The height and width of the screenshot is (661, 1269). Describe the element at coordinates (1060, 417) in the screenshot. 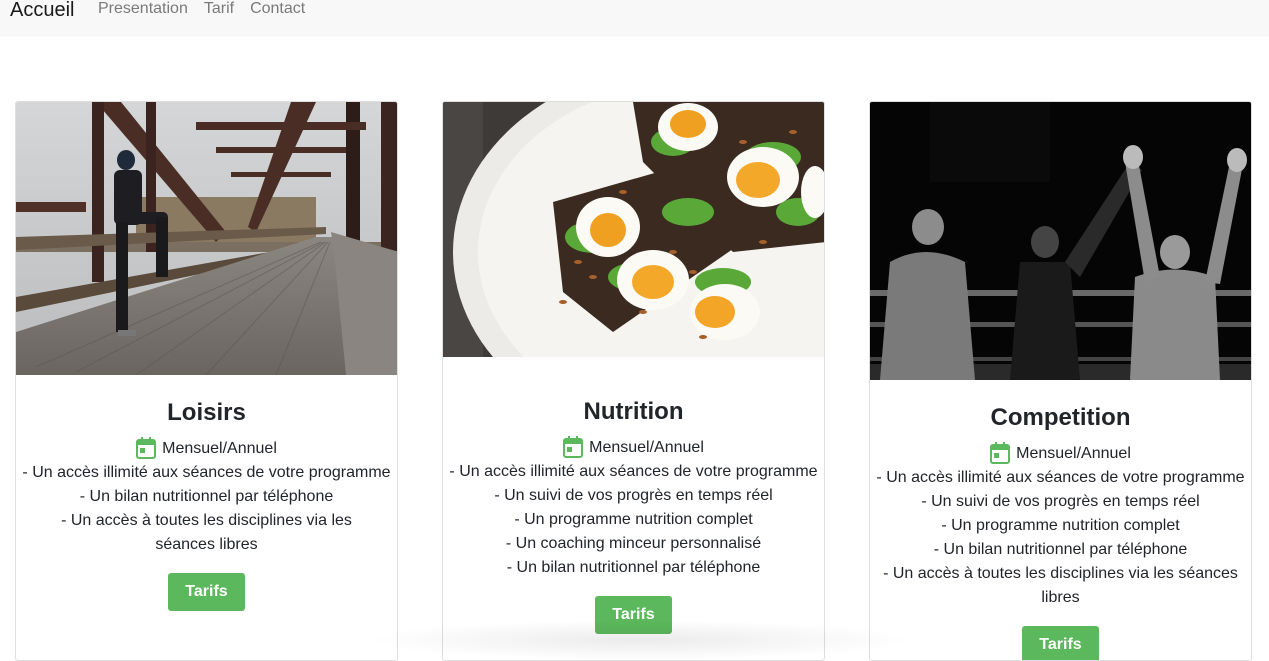

I see `card-title: Competition` at that location.